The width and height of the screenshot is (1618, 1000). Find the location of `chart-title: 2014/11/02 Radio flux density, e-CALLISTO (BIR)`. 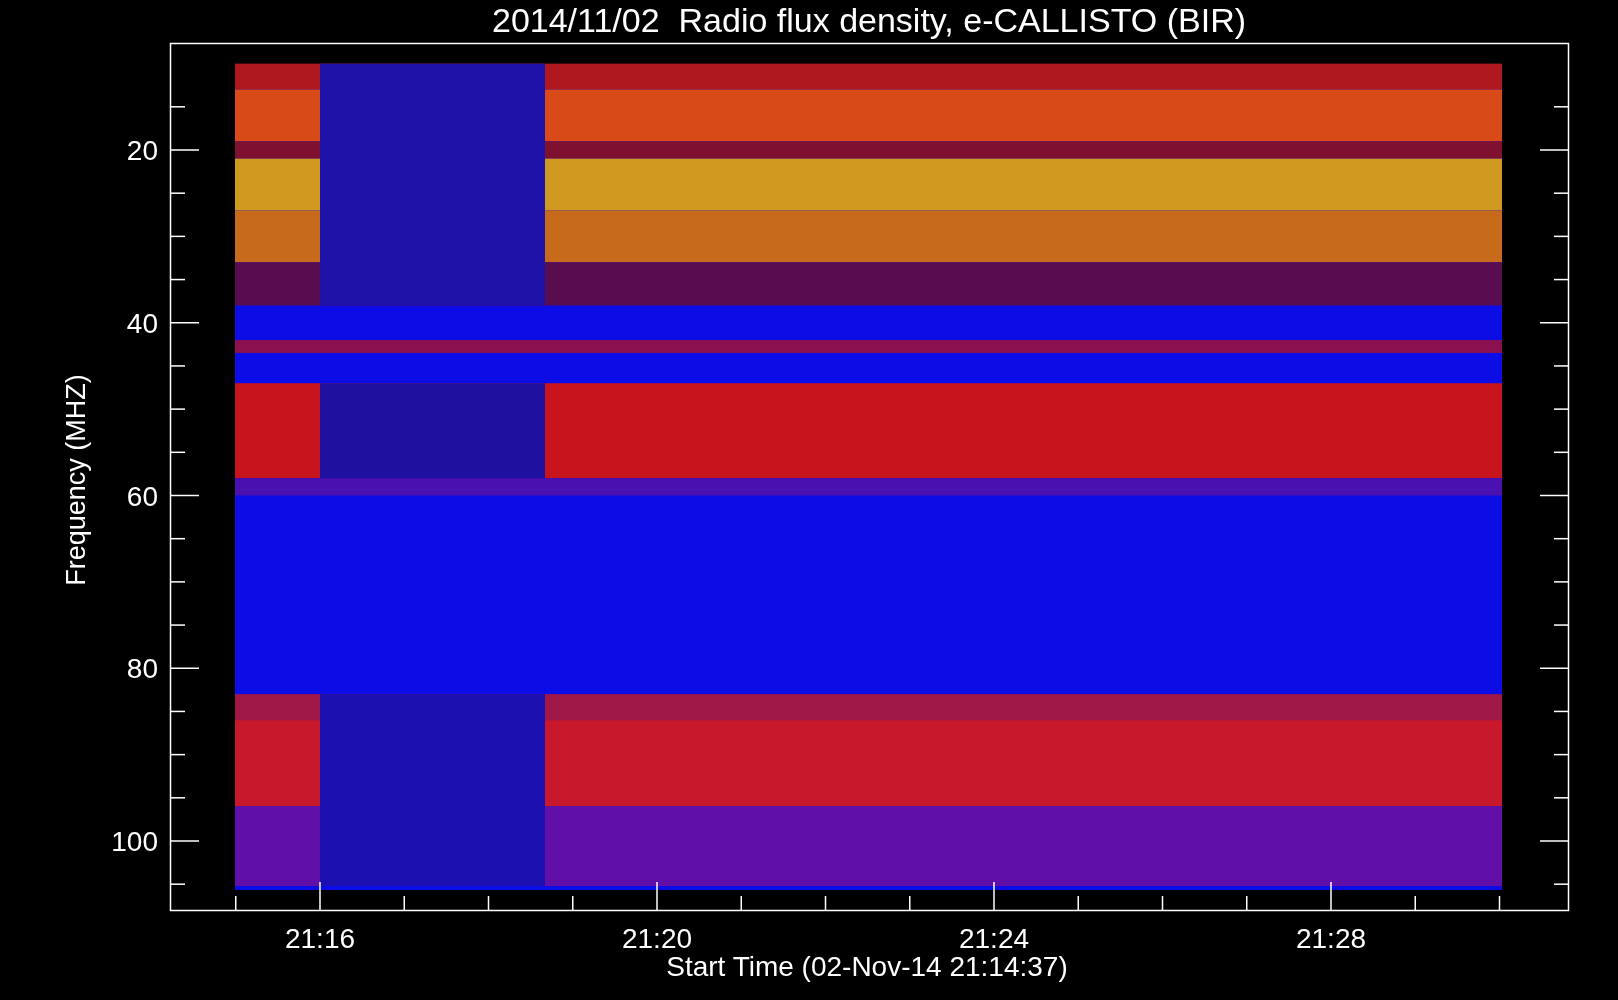

chart-title: 2014/11/02 Radio flux density, e-CALLISTO (BIR) is located at coordinates (869, 20).